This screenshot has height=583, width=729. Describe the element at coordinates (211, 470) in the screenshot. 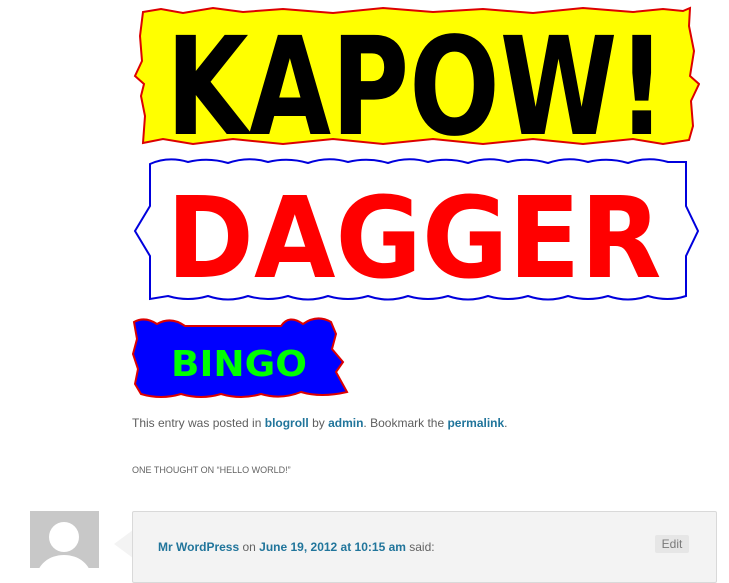

I see `comments-title: One thought on “Hello world!”` at that location.